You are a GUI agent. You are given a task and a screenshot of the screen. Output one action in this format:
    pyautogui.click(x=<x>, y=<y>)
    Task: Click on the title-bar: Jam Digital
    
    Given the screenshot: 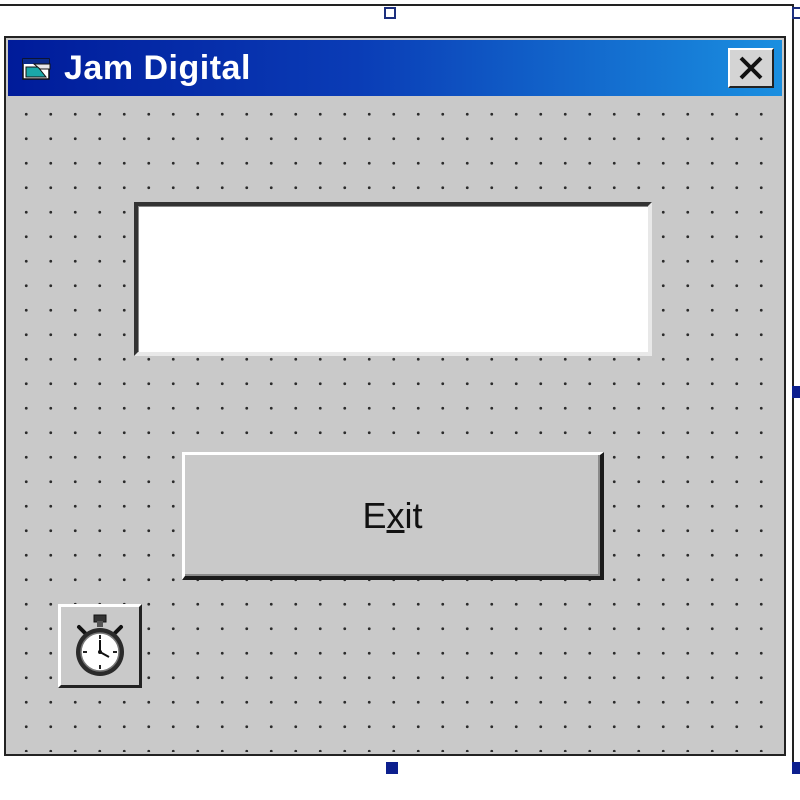 What is the action you would take?
    pyautogui.click(x=395, y=68)
    